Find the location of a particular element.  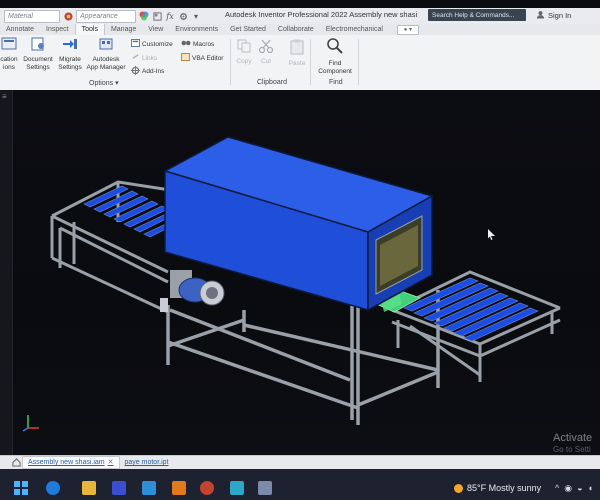

fx-parameters-button: fx is located at coordinates (170, 16).